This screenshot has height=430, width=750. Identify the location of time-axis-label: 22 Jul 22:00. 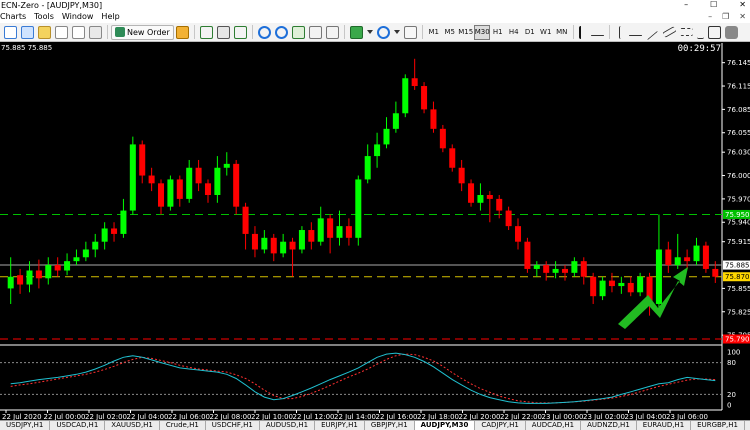
(521, 416).